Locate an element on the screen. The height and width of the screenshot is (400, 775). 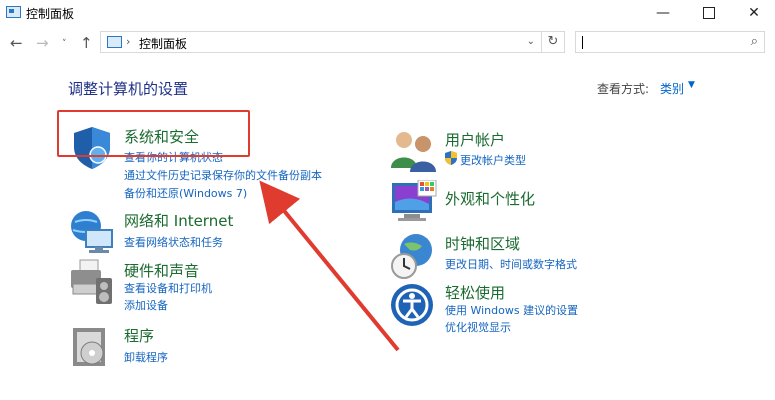
users-icon is located at coordinates (414, 152).